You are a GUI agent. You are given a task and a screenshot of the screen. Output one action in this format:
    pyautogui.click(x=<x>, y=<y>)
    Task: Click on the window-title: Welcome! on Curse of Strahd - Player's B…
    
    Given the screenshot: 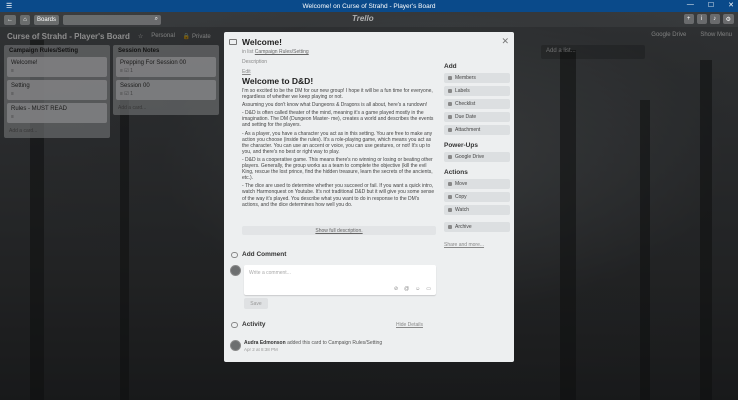 What is the action you would take?
    pyautogui.click(x=369, y=6)
    